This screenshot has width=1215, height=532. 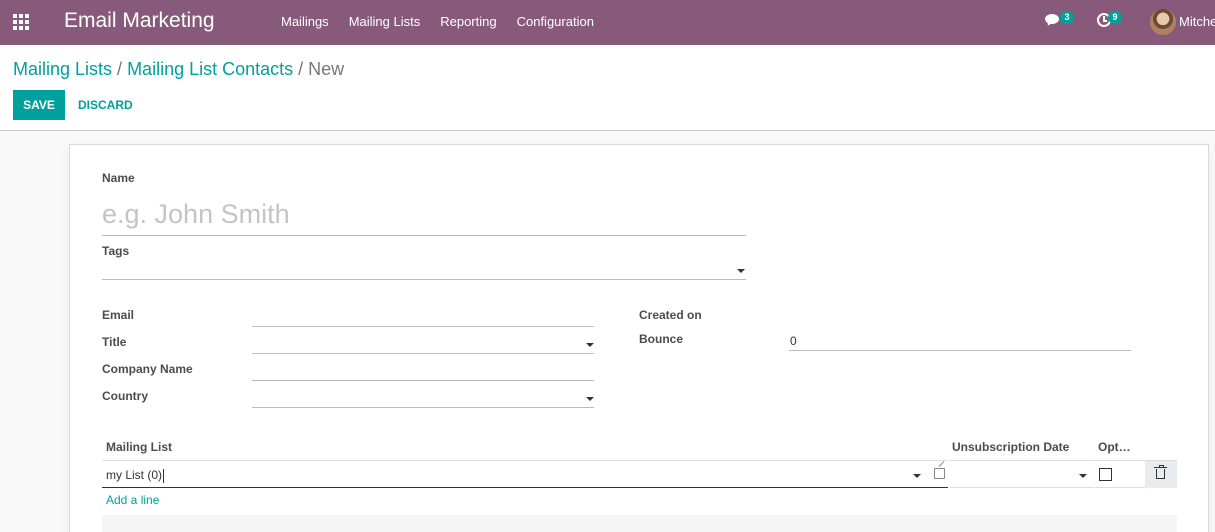 I want to click on apps-icon, so click(x=22, y=22).